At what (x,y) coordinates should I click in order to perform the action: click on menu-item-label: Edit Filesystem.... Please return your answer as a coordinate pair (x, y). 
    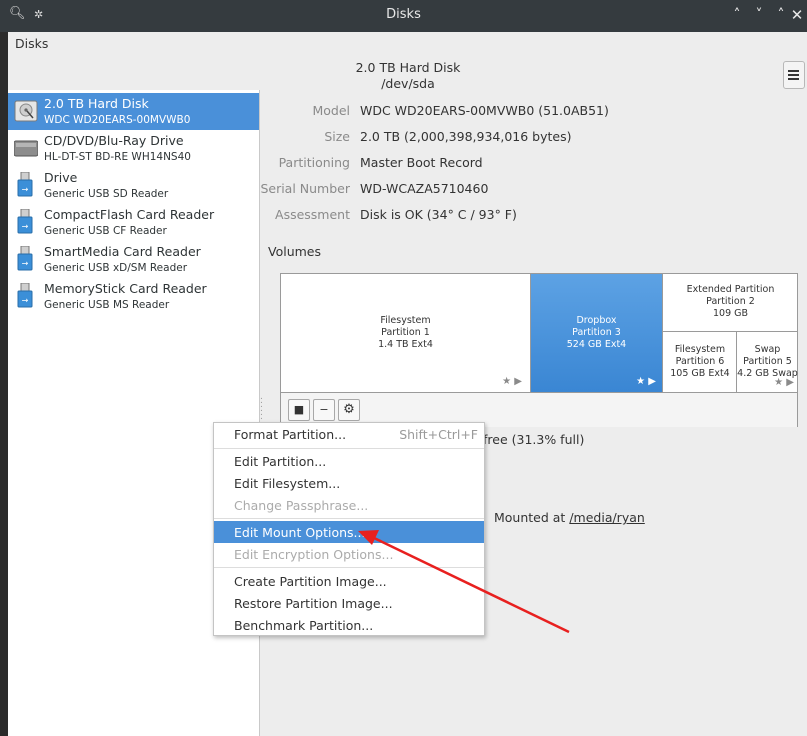
    Looking at the image, I should click on (287, 483).